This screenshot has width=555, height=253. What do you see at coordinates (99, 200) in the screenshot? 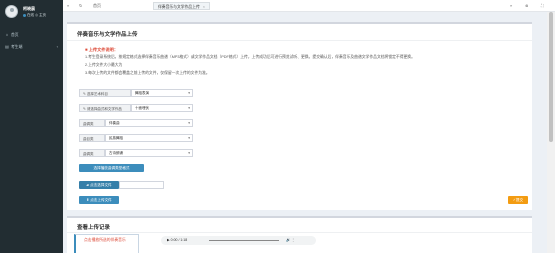
I see `upload-button: ⬆ 点击上传文件` at bounding box center [99, 200].